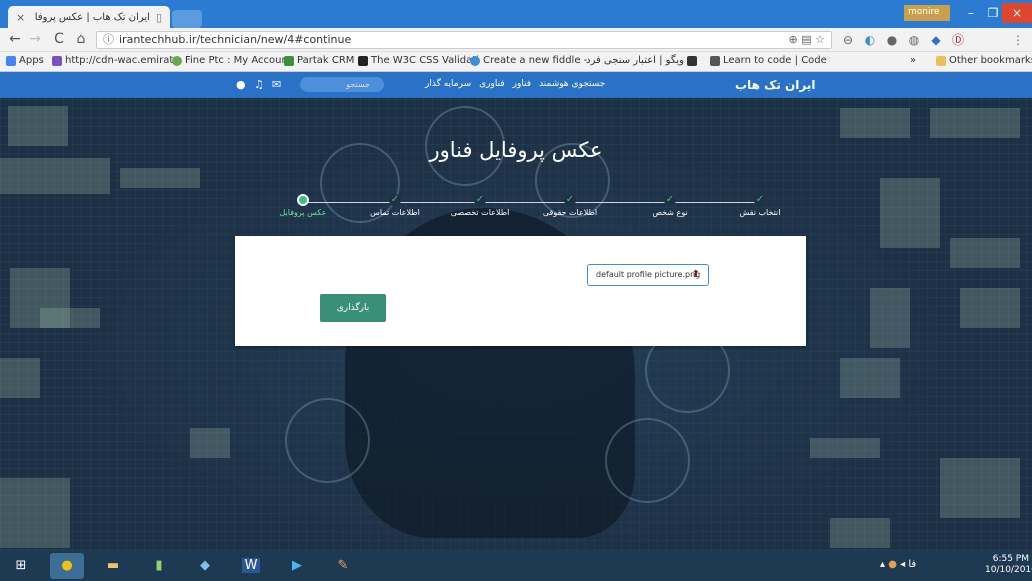 This screenshot has height=581, width=1032. What do you see at coordinates (343, 566) in the screenshot?
I see `paint-icon: ✎` at bounding box center [343, 566].